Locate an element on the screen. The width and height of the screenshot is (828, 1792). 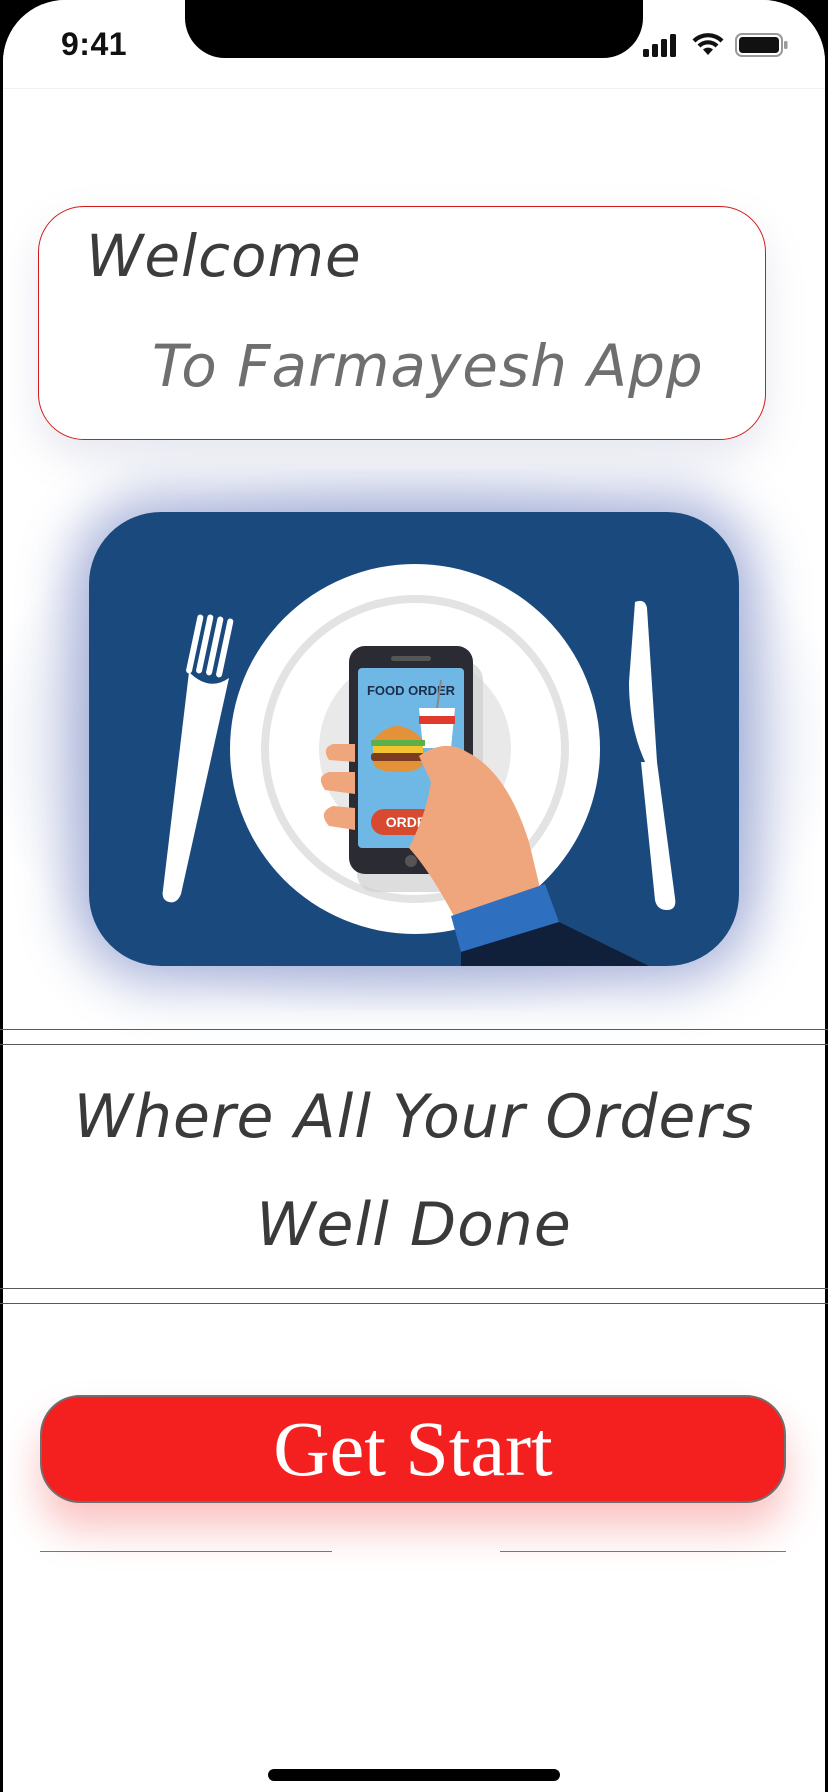
wifi-icon is located at coordinates (708, 44).